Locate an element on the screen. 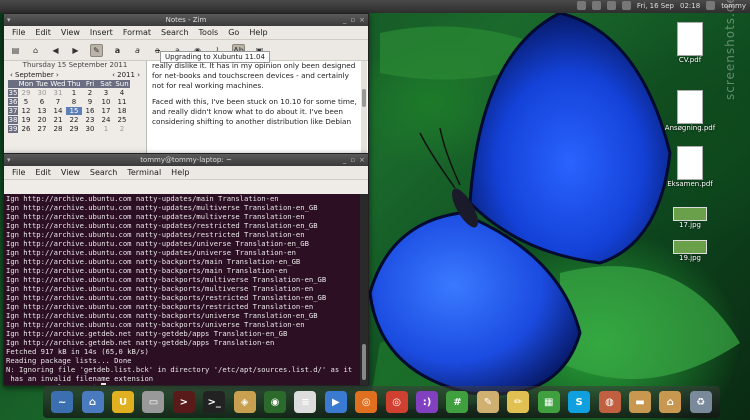  calendar-day: 31 is located at coordinates (58, 93).